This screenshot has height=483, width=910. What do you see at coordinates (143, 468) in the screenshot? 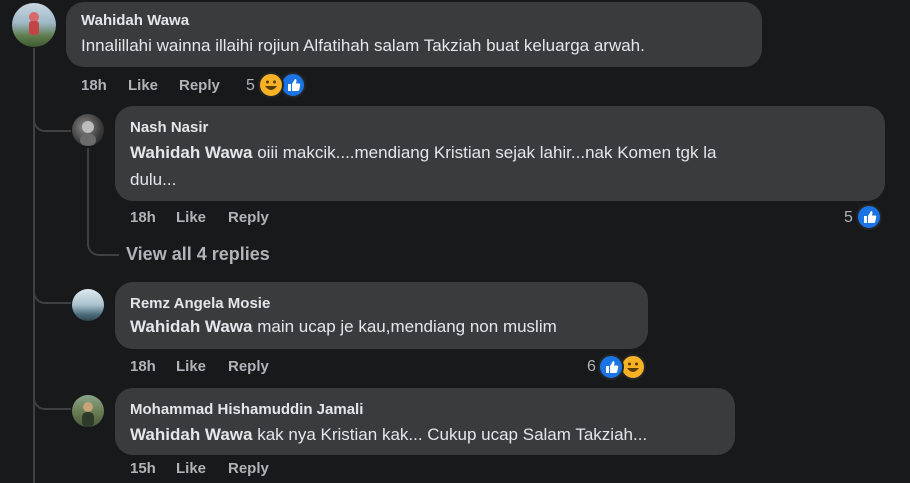
I see `reply-timestamp: 15h` at bounding box center [143, 468].